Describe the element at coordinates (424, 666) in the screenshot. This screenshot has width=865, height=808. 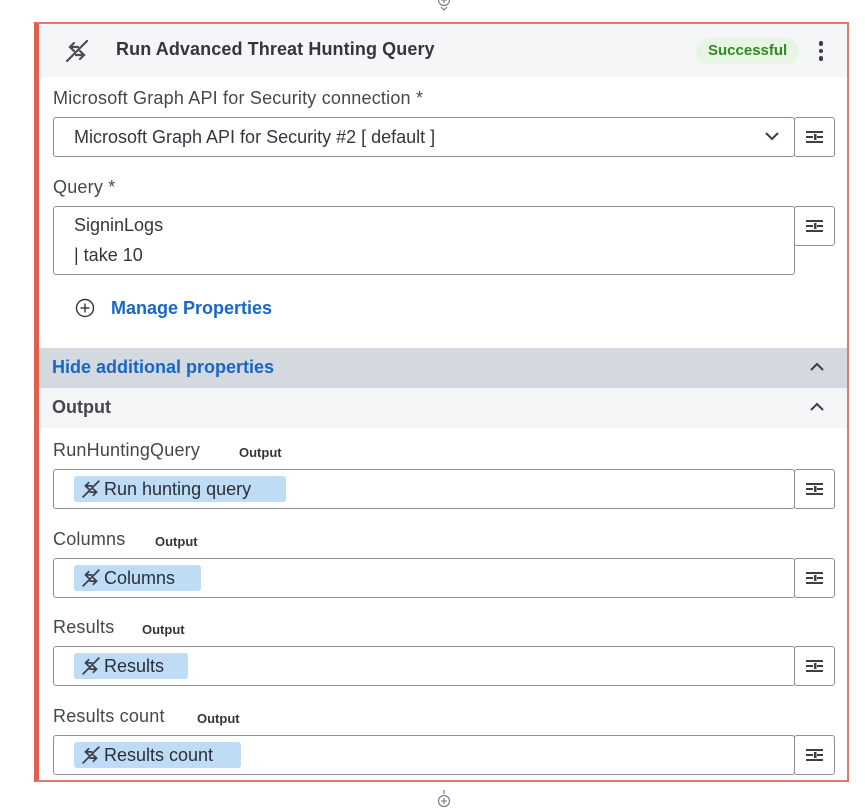
I see `output-field-input: Results` at that location.